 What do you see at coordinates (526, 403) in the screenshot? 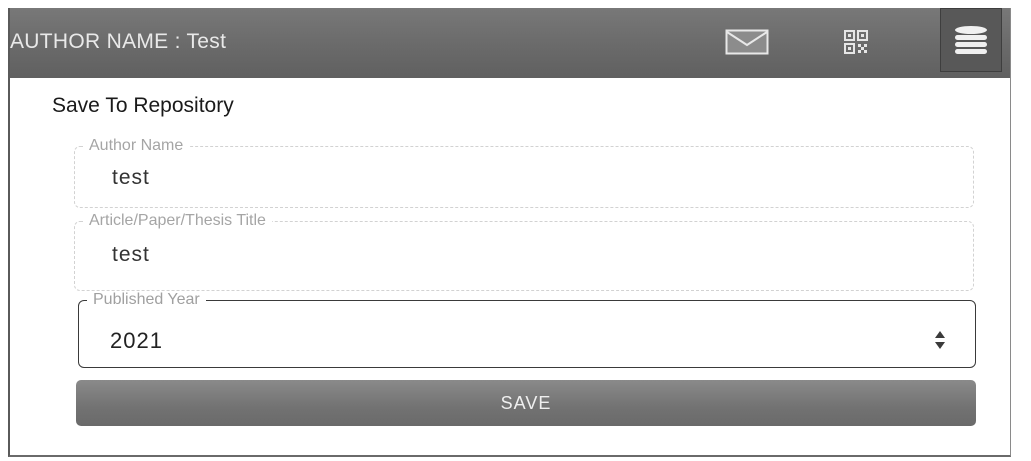
I see `save-button: SAVE` at bounding box center [526, 403].